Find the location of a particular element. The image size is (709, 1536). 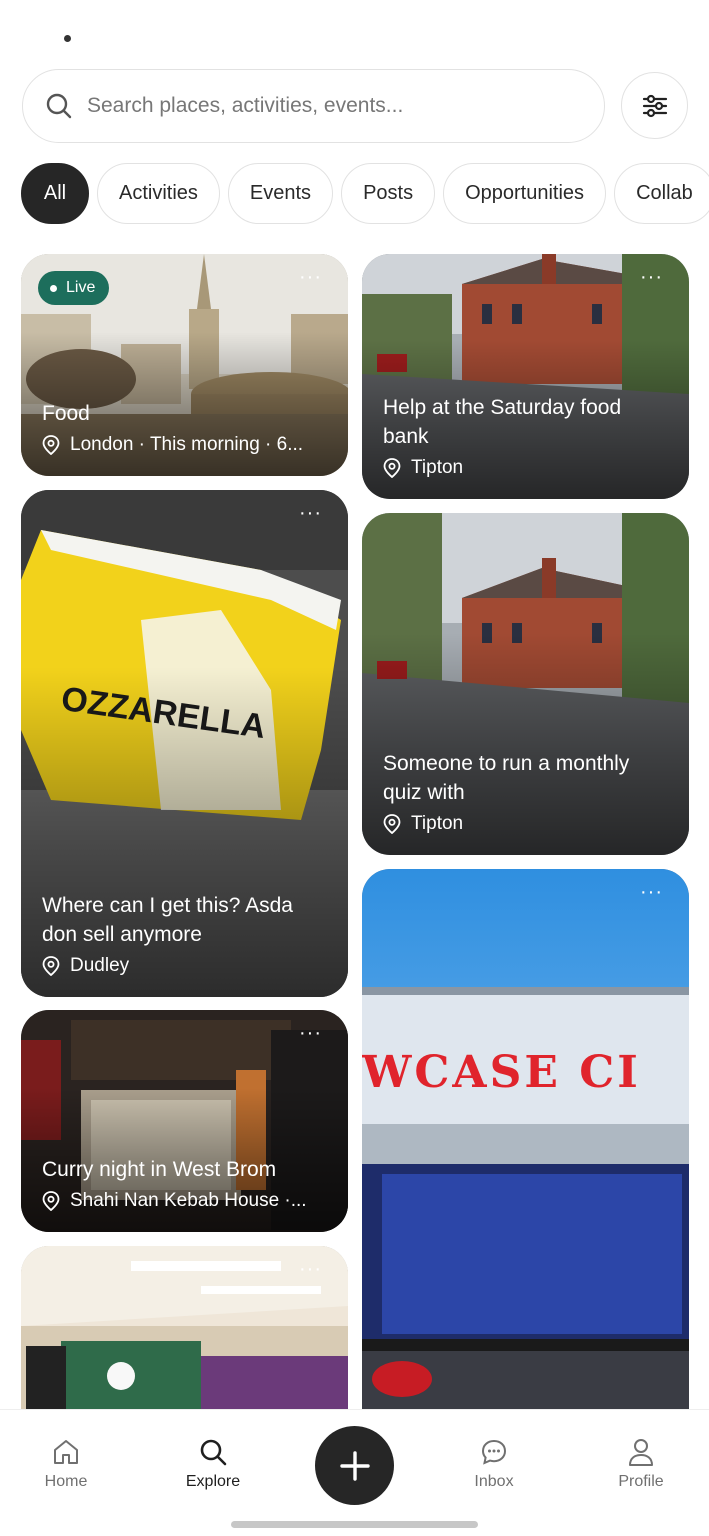

home-icon is located at coordinates (66, 1452).